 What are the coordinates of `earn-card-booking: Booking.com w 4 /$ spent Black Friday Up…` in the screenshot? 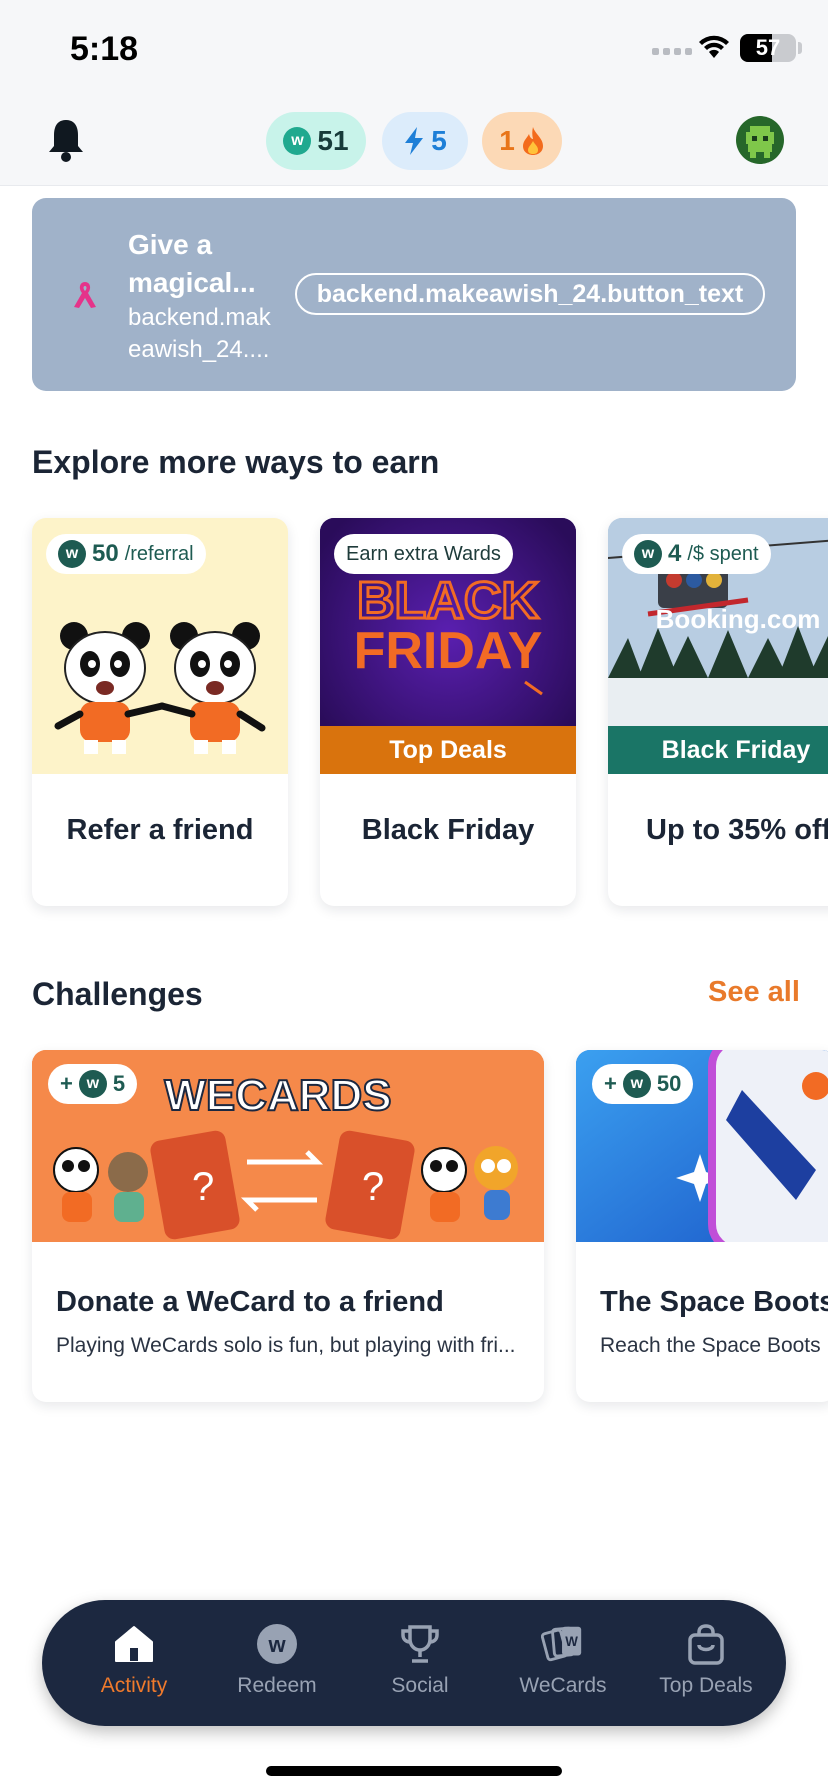 It's located at (718, 712).